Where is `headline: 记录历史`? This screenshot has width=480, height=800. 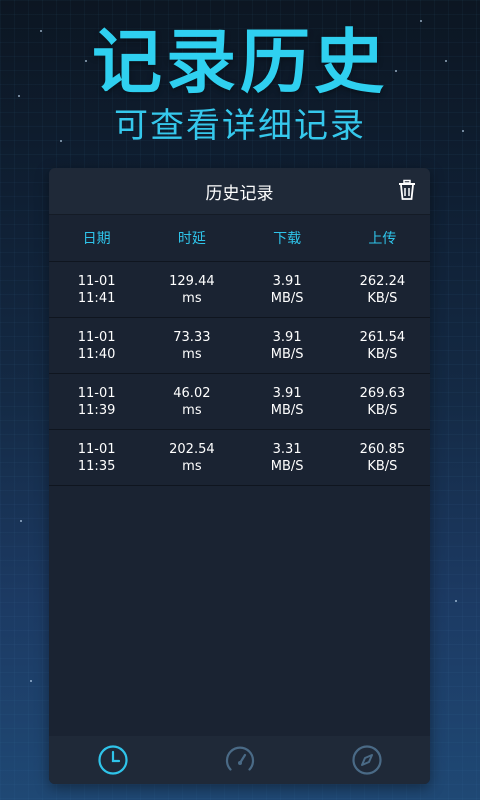
headline: 记录历史 is located at coordinates (240, 62).